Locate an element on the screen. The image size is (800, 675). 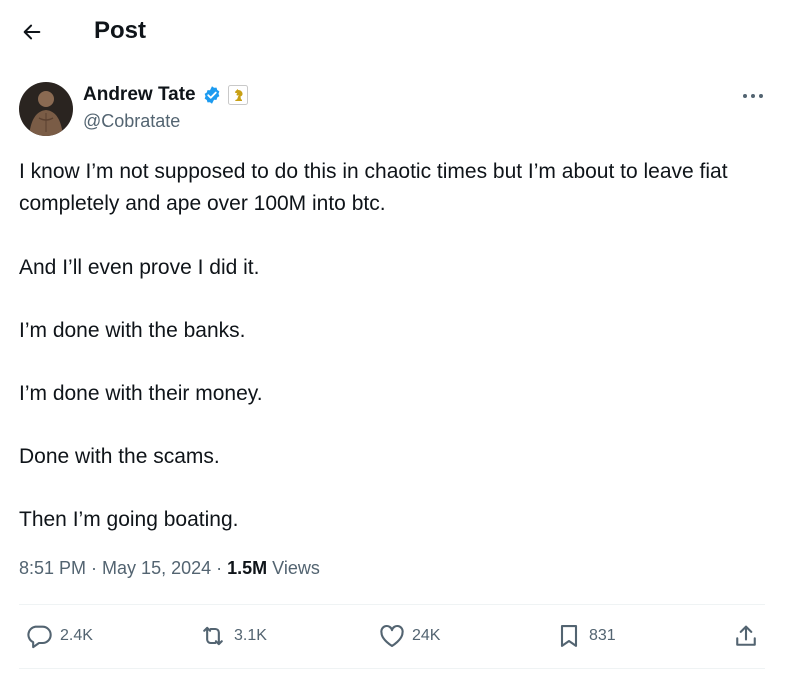
post-paragraph: Done with the scams. is located at coordinates (119, 456).